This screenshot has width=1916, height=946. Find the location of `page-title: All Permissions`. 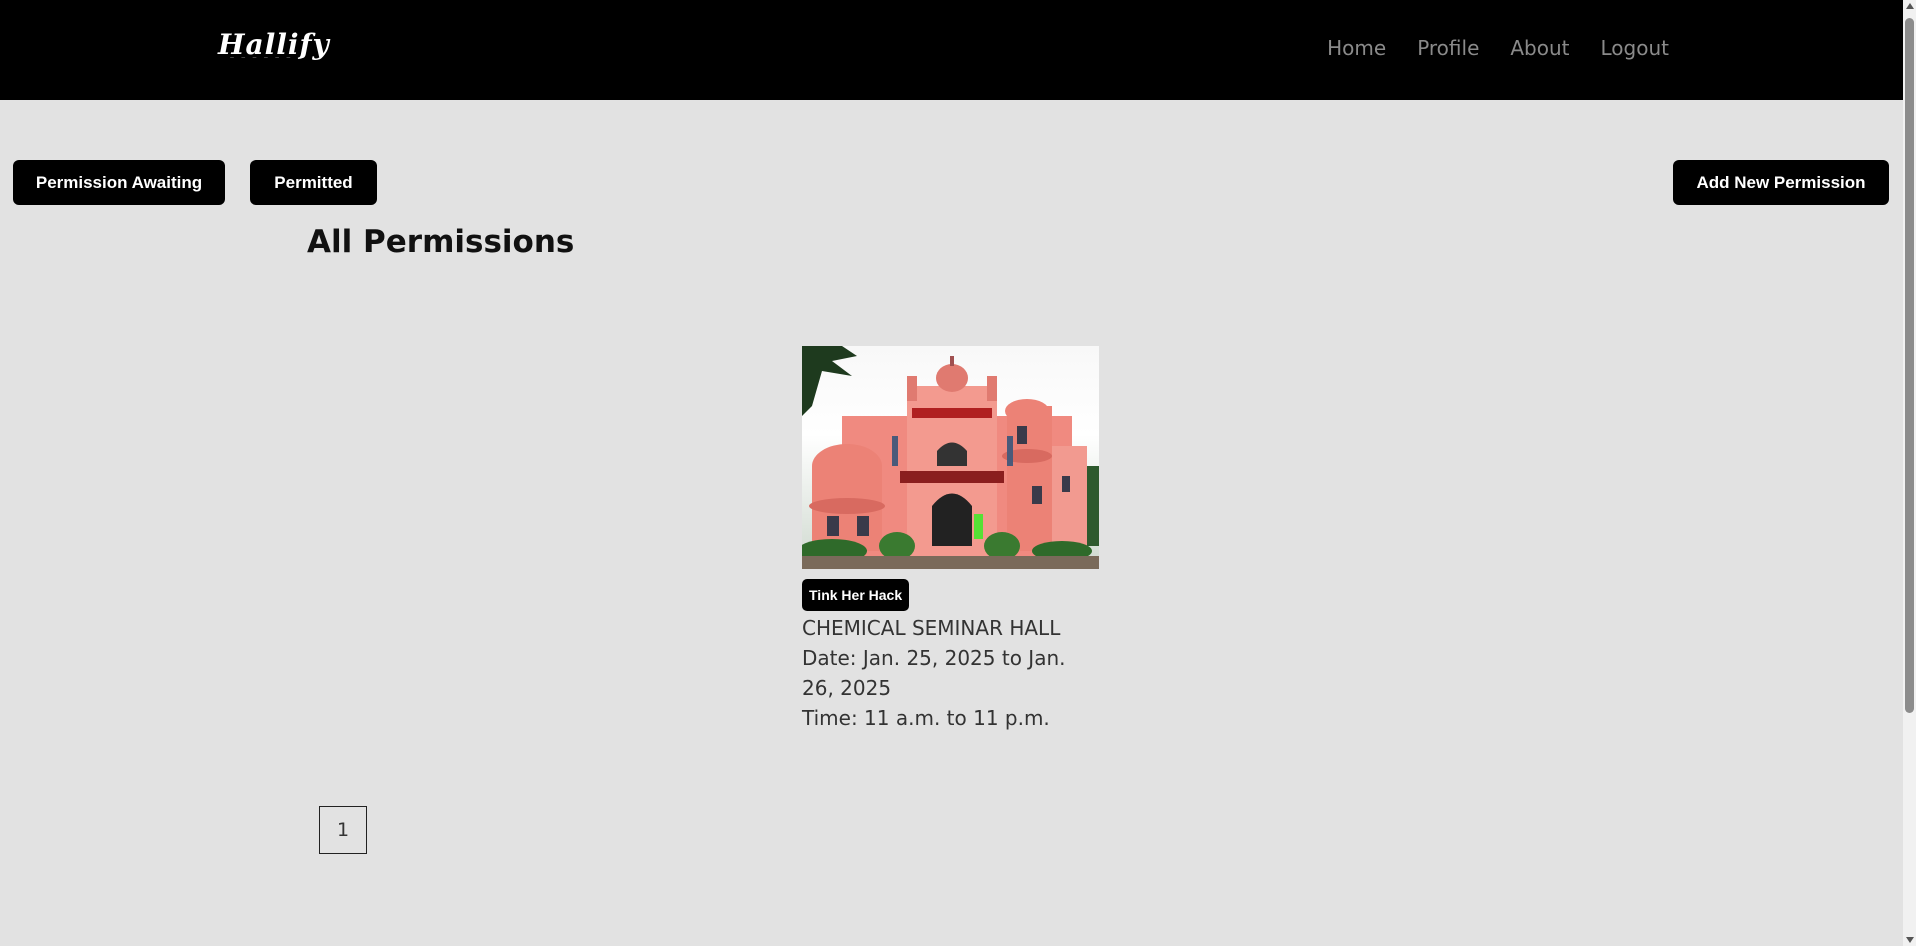

page-title: All Permissions is located at coordinates (441, 242).